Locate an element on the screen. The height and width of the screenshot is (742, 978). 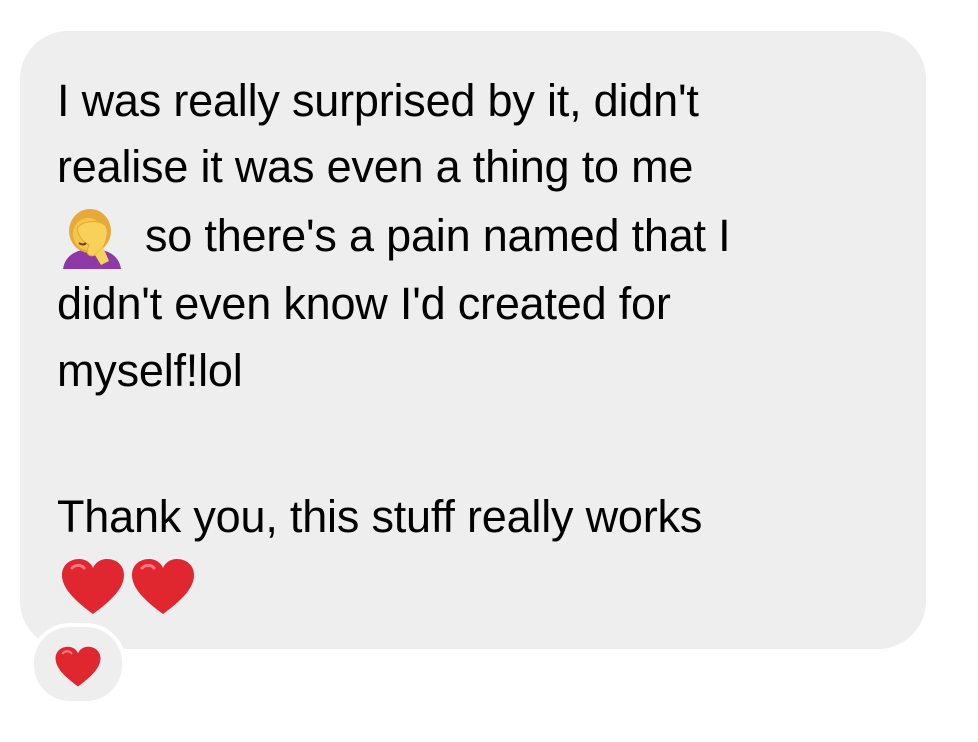
reaction-badge is located at coordinates (78, 664).